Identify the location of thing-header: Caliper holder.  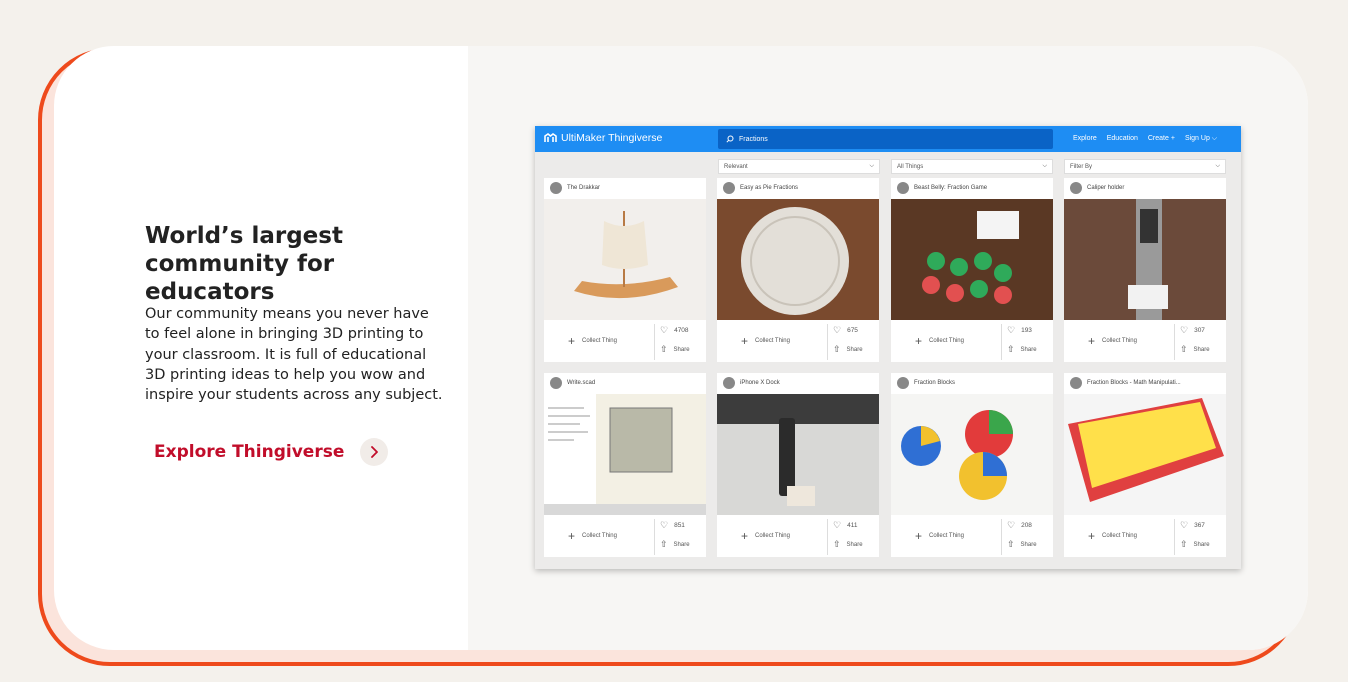
(1145, 188).